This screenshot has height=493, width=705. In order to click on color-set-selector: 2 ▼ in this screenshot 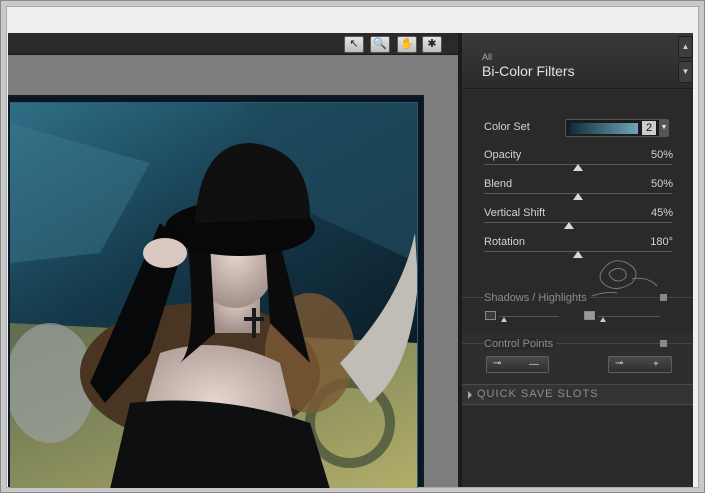, I will do `click(617, 128)`.